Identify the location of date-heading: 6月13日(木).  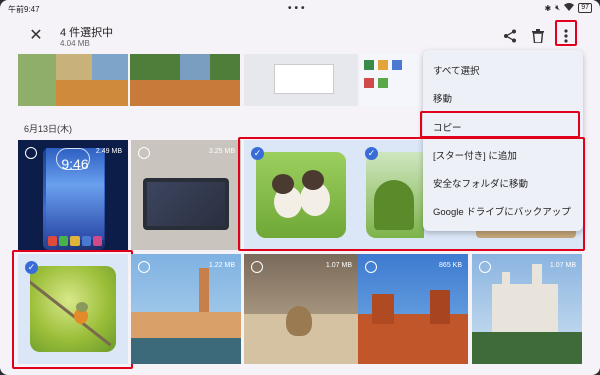
(48, 129).